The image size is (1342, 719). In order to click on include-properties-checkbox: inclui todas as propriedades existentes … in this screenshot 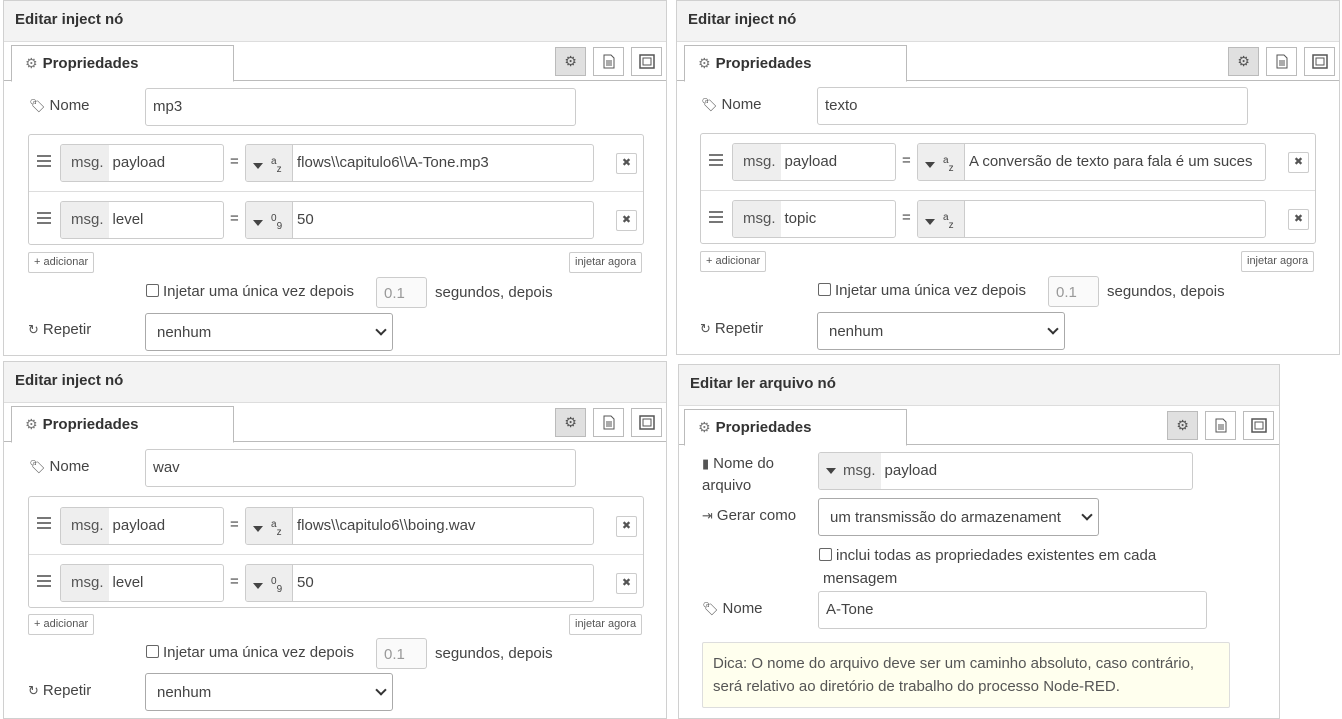, I will do `click(987, 567)`.